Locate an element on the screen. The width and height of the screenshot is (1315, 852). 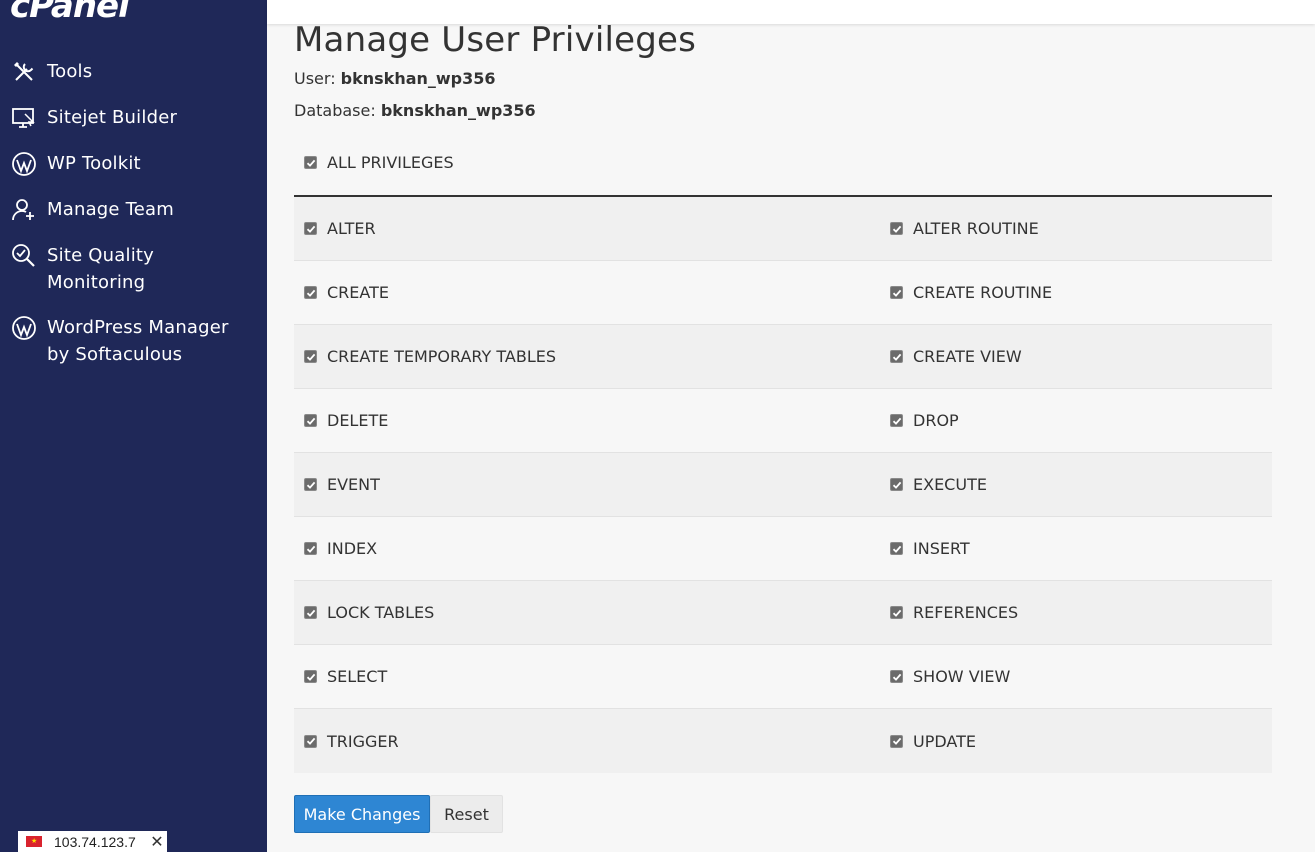
sidebar-item-wordpress-manager-by-softaculous: WordPress Manager by Softaculous is located at coordinates (133, 341).